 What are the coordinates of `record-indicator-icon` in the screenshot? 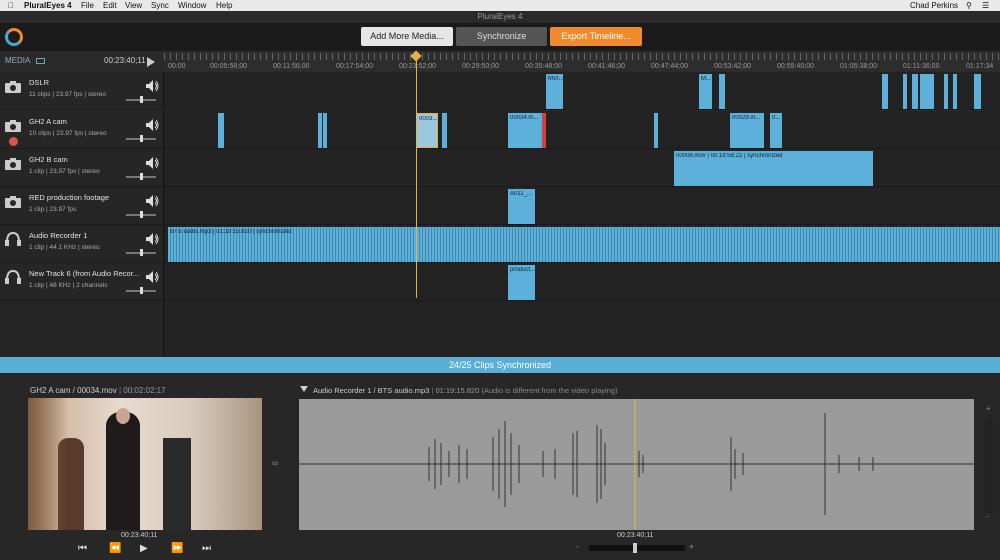 It's located at (13, 141).